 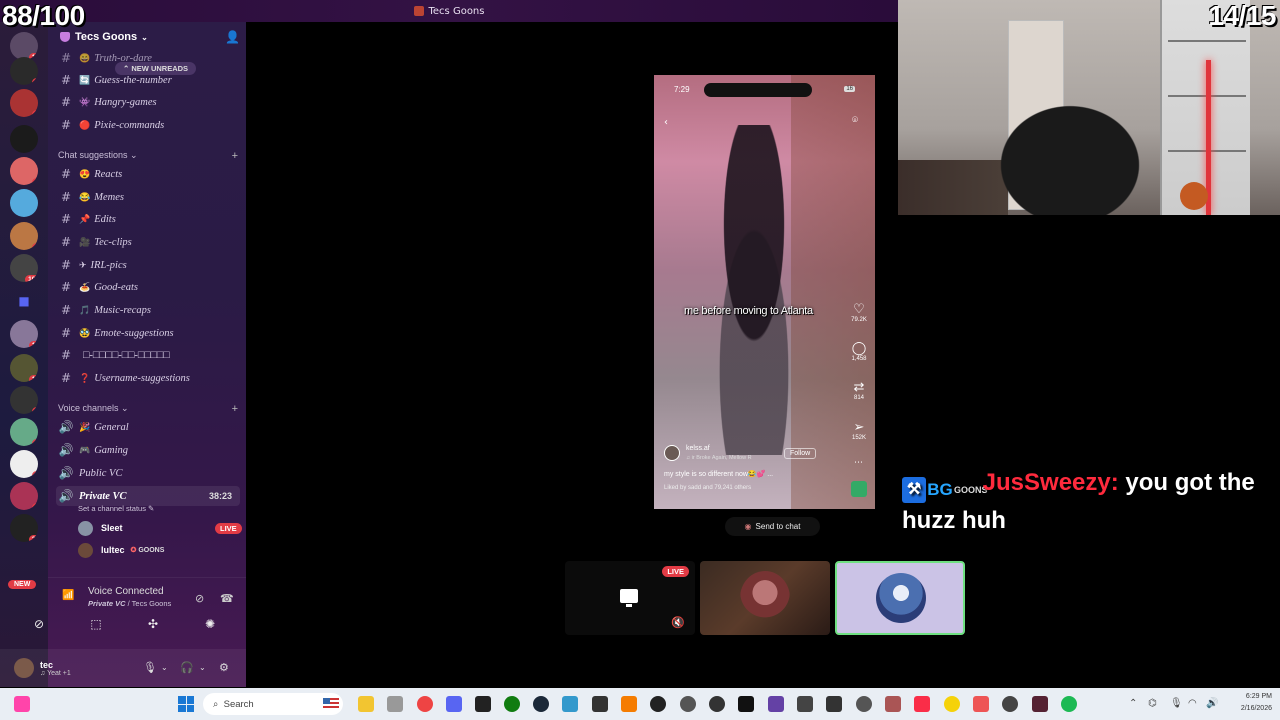 I want to click on discord-icon, so click(x=454, y=704).